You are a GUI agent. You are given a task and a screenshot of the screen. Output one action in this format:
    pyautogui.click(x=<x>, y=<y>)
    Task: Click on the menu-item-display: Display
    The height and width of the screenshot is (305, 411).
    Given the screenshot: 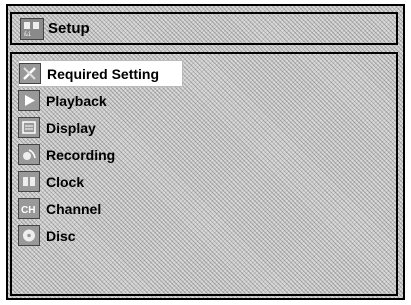 What is the action you would take?
    pyautogui.click(x=204, y=127)
    